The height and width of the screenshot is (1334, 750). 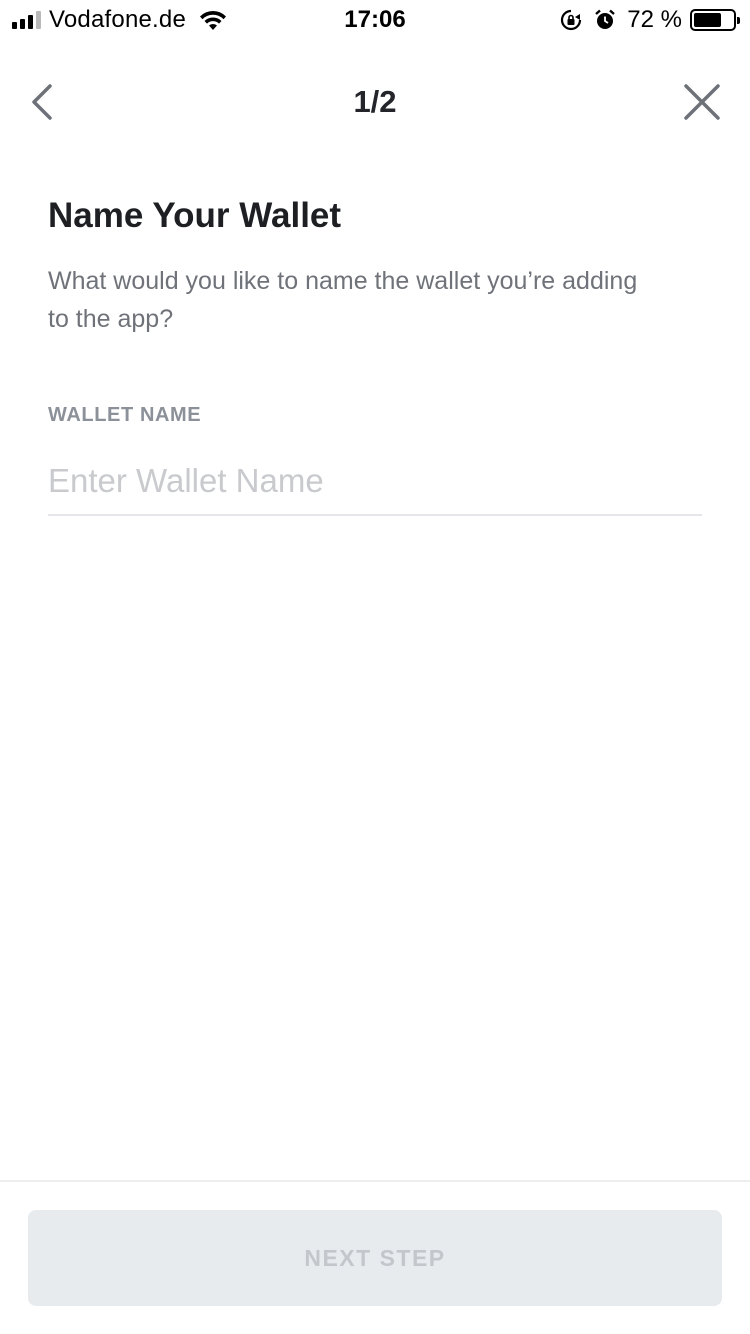 What do you see at coordinates (375, 1181) in the screenshot?
I see `footer-divider` at bounding box center [375, 1181].